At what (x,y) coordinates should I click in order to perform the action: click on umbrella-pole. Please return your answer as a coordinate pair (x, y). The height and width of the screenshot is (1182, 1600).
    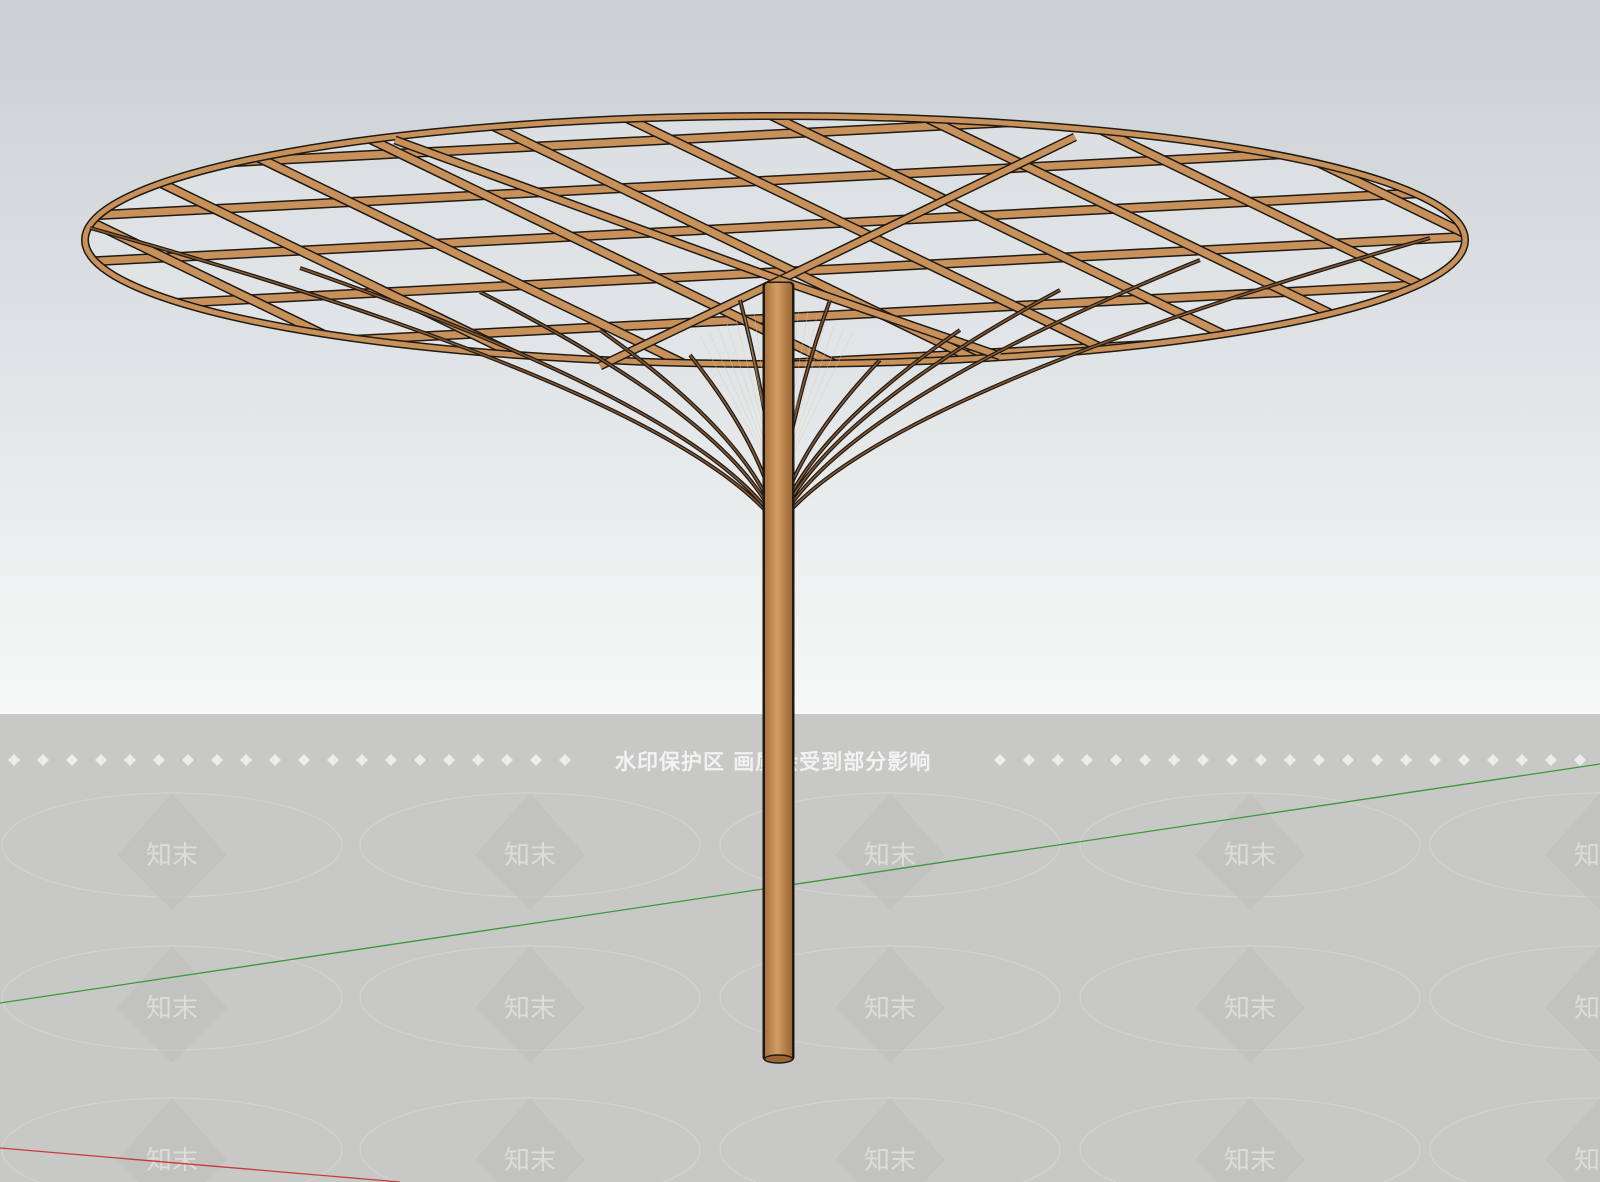
    Looking at the image, I should click on (778, 672).